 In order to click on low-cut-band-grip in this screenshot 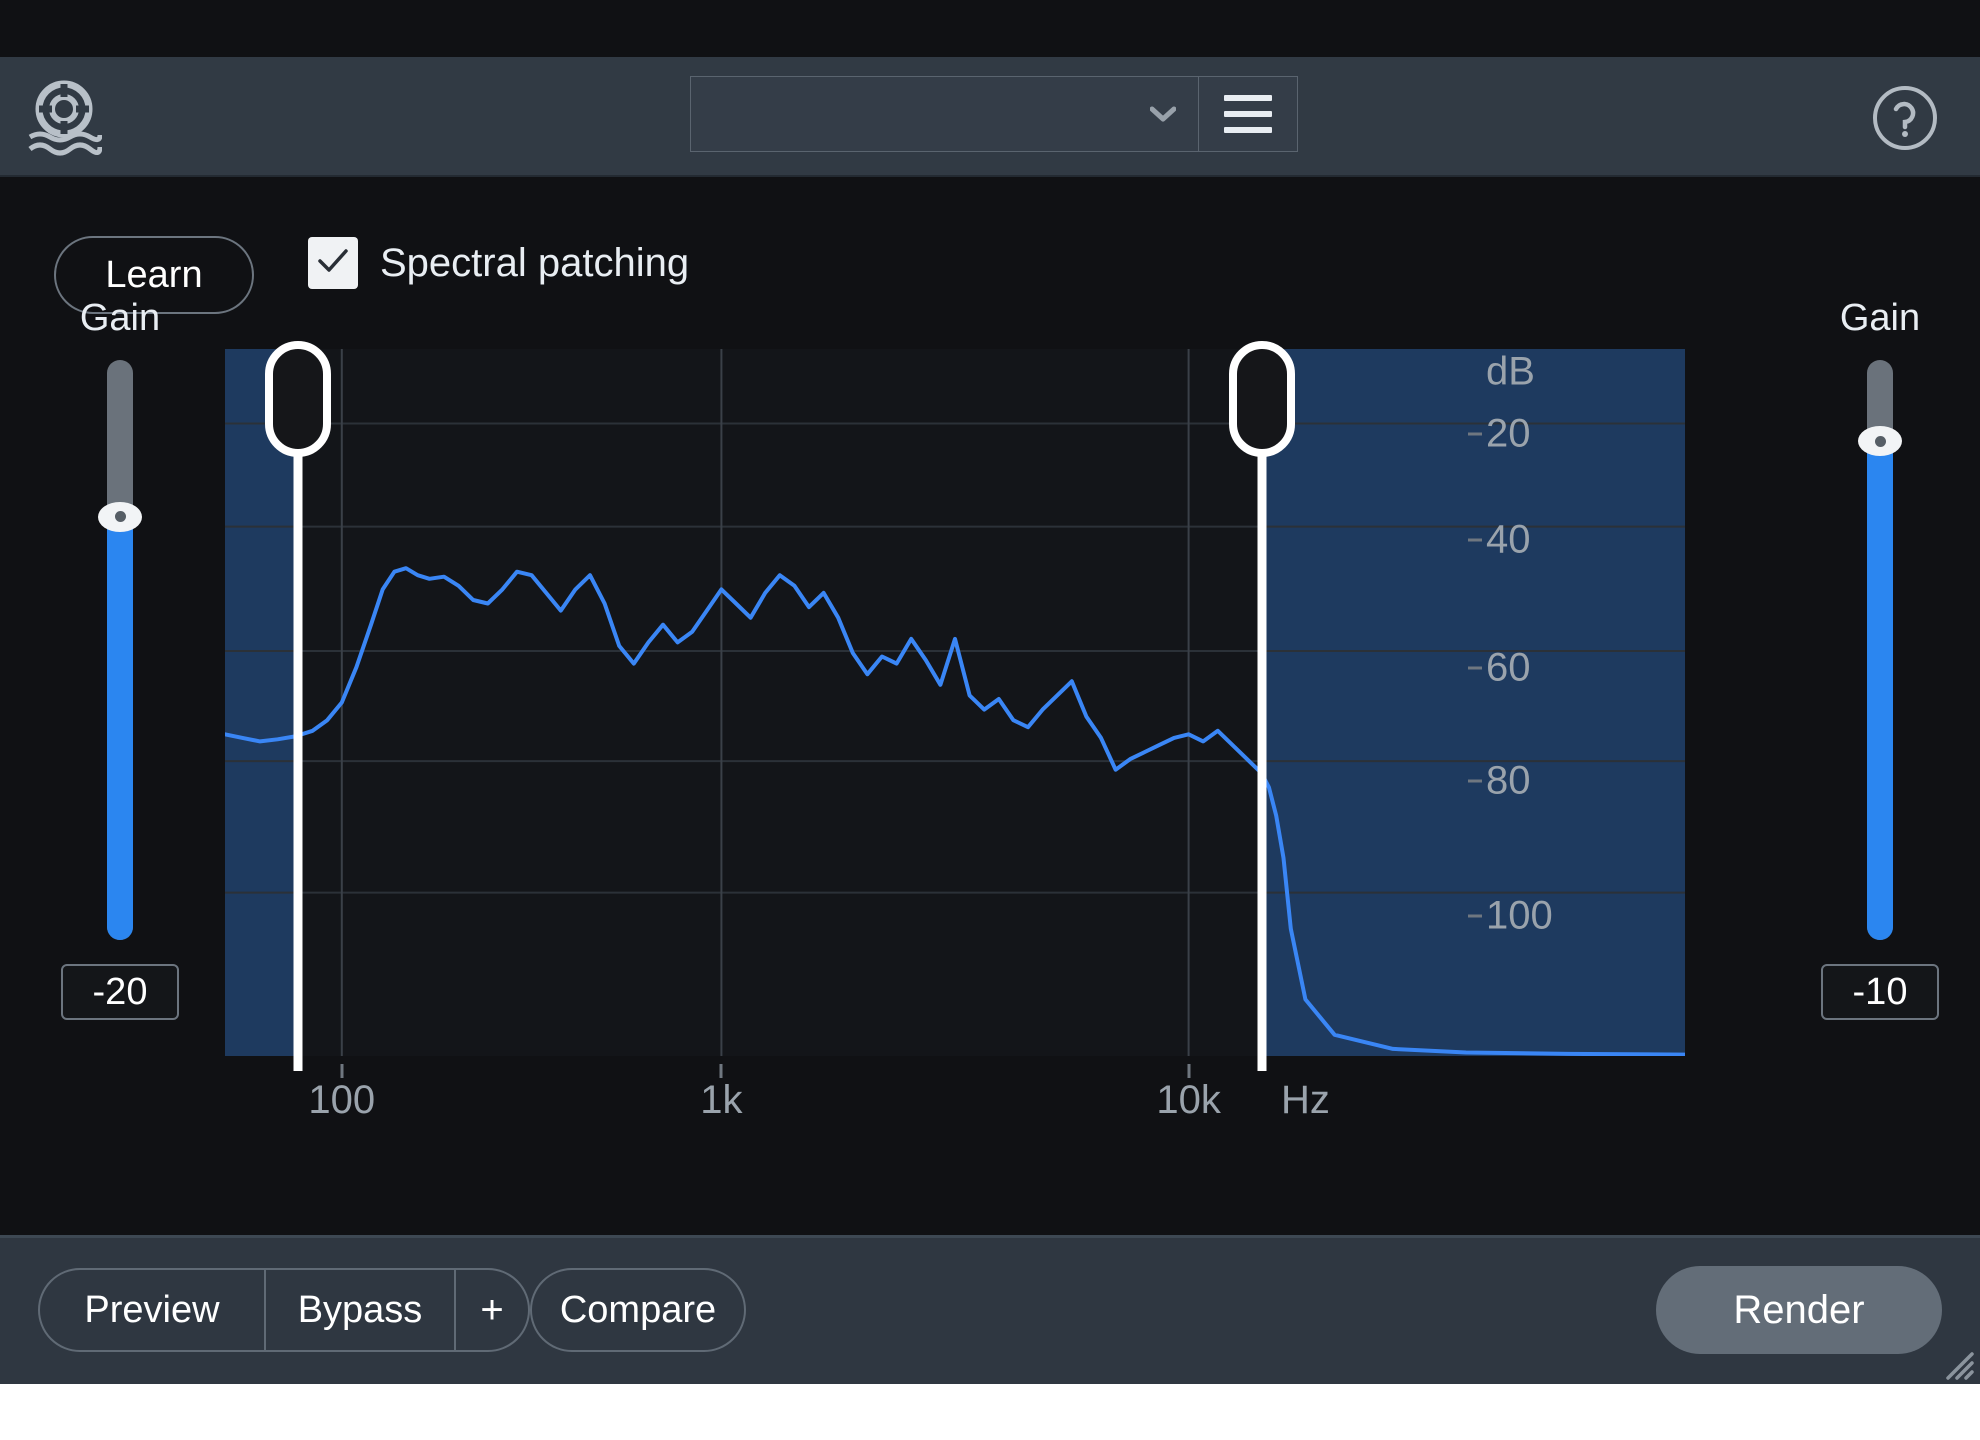, I will do `click(298, 399)`.